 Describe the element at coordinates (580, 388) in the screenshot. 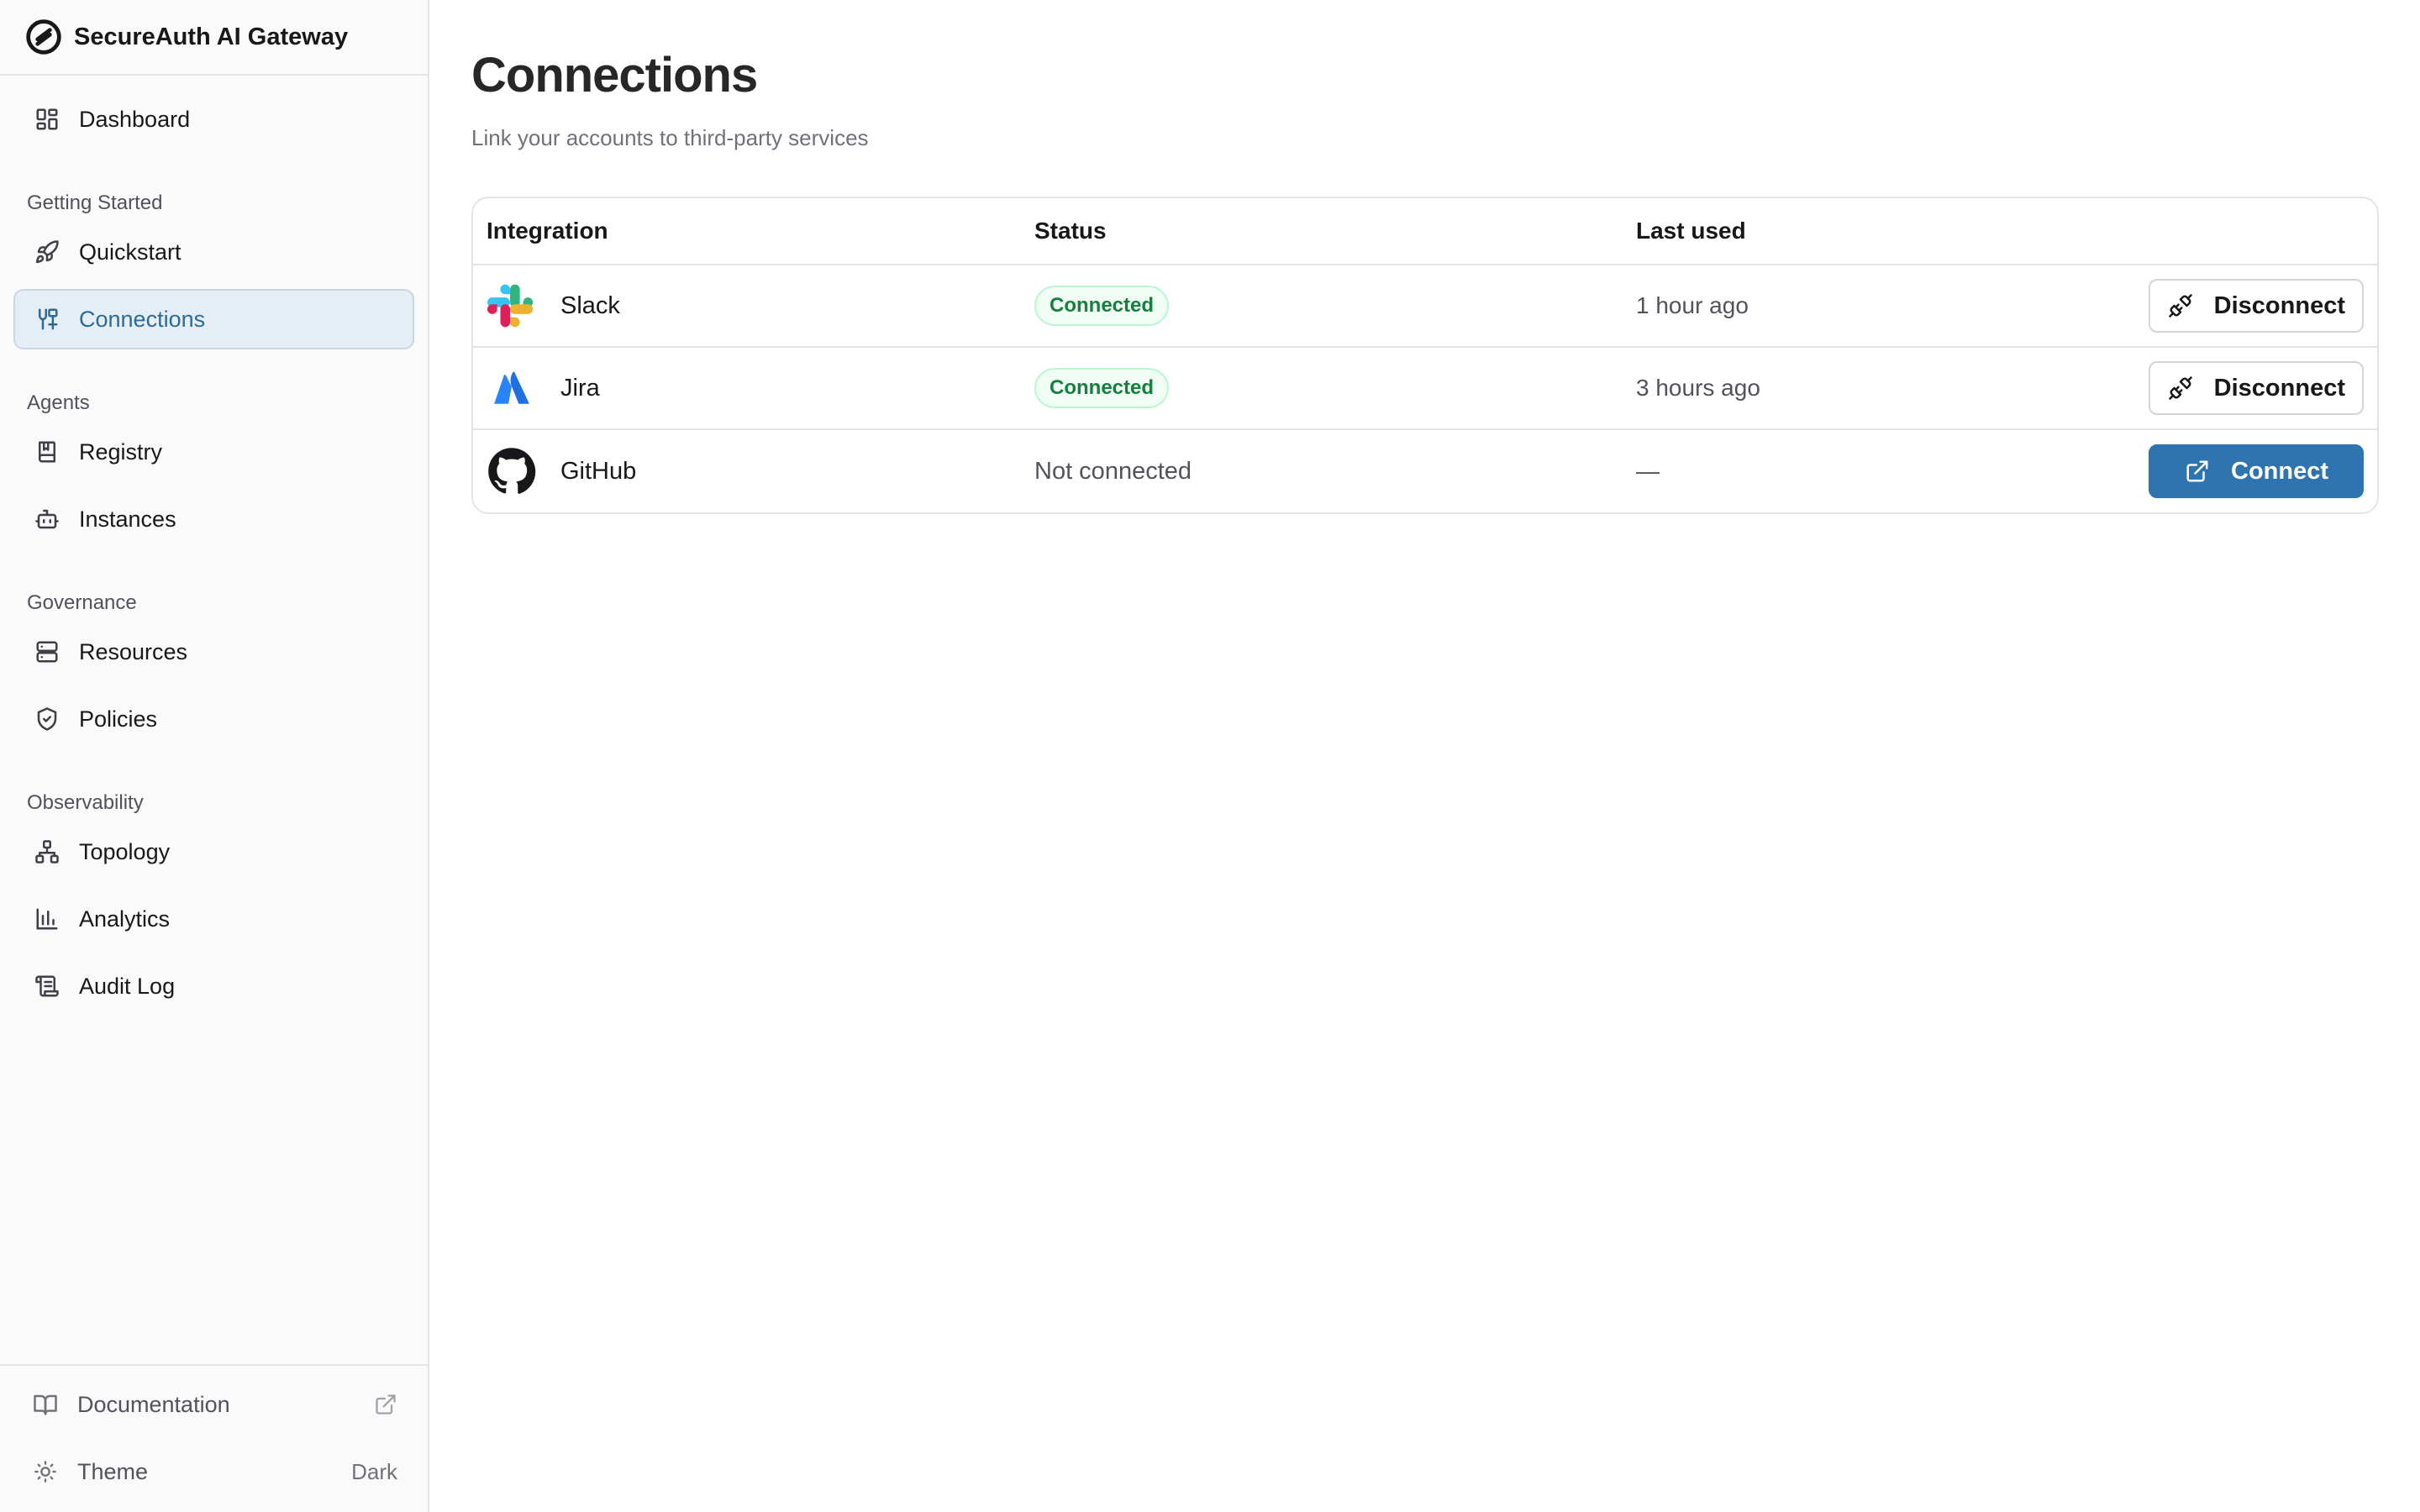

I see `integration-name: Jira` at that location.